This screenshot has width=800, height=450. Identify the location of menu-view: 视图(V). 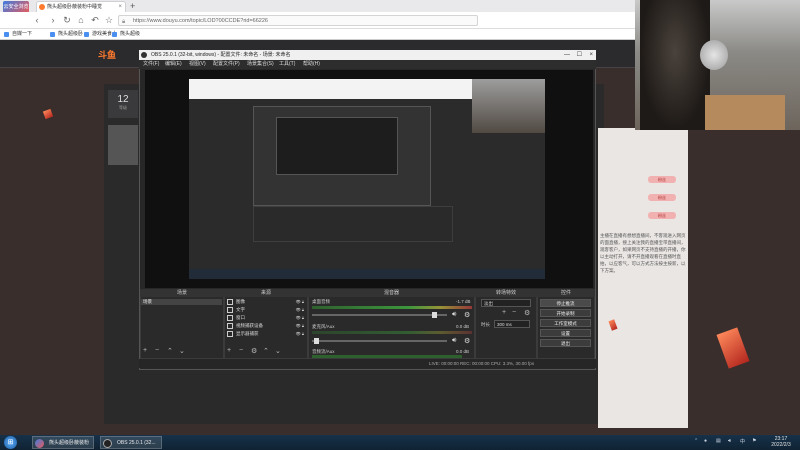
(197, 64).